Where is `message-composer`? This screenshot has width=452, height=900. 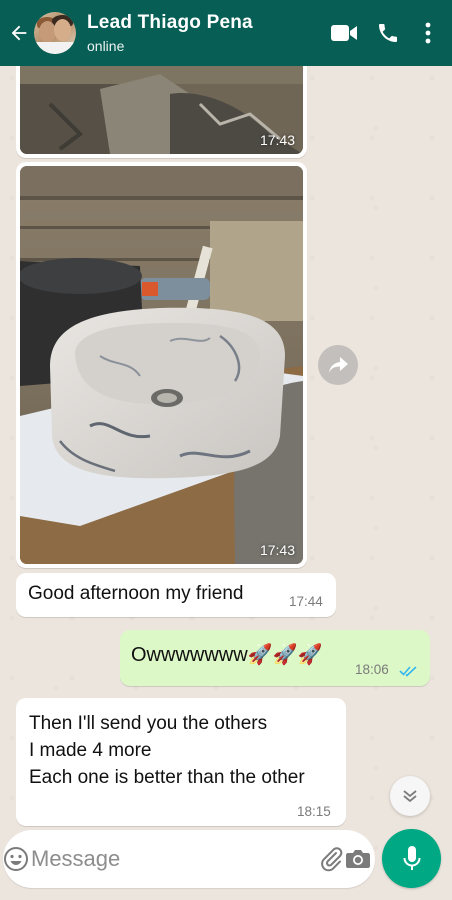 message-composer is located at coordinates (189, 859).